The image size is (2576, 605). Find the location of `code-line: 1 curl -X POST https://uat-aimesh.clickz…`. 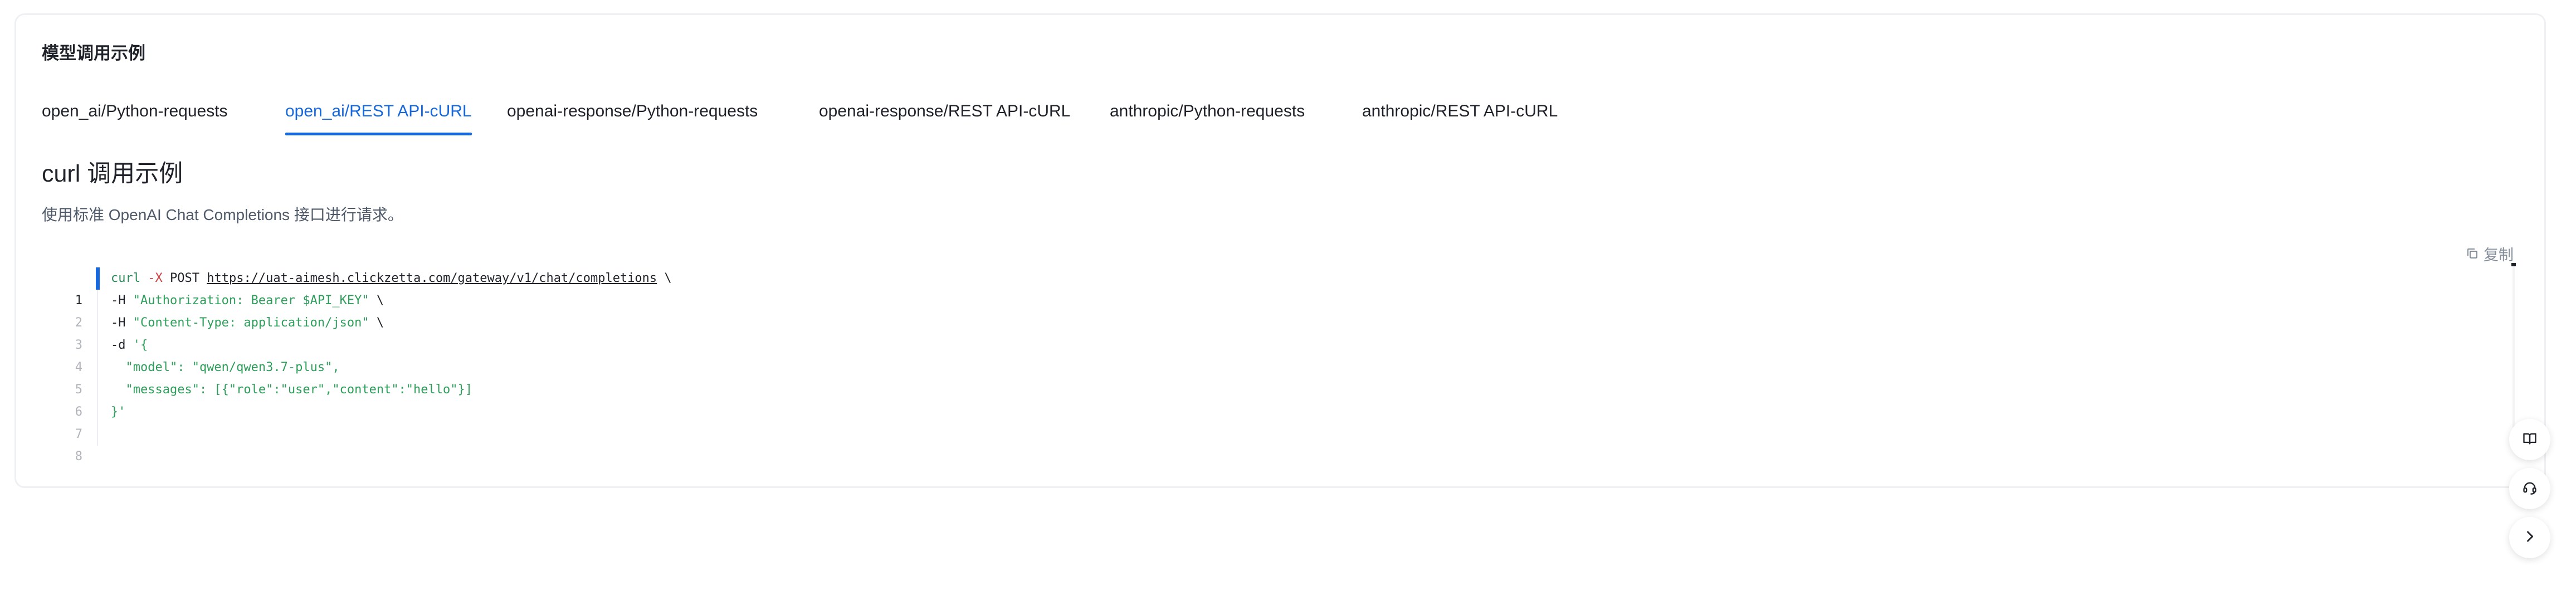

code-line: 1 curl -X POST https://uat-aimesh.clickz… is located at coordinates (1280, 287).